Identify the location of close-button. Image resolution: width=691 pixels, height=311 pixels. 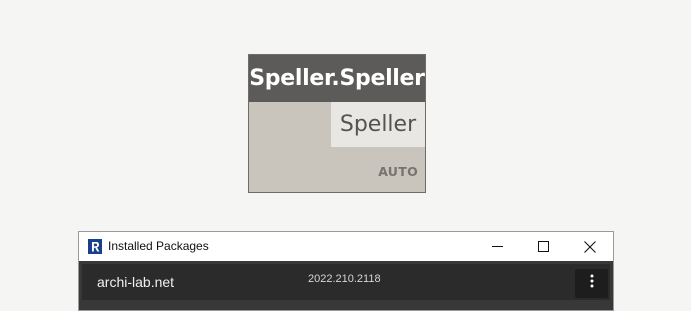
(590, 246).